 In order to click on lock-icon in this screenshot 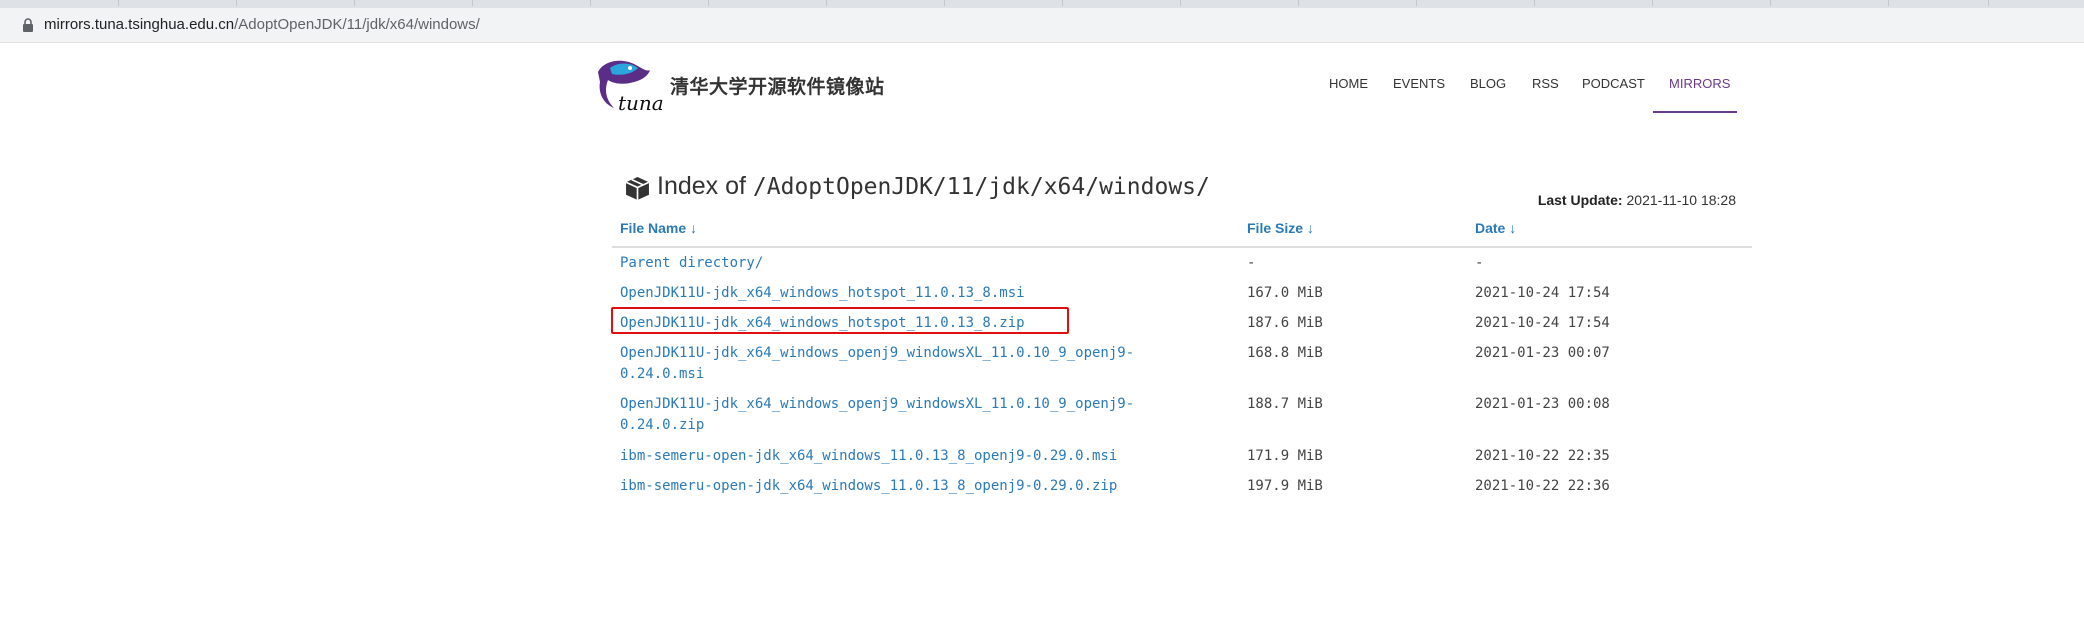, I will do `click(28, 25)`.